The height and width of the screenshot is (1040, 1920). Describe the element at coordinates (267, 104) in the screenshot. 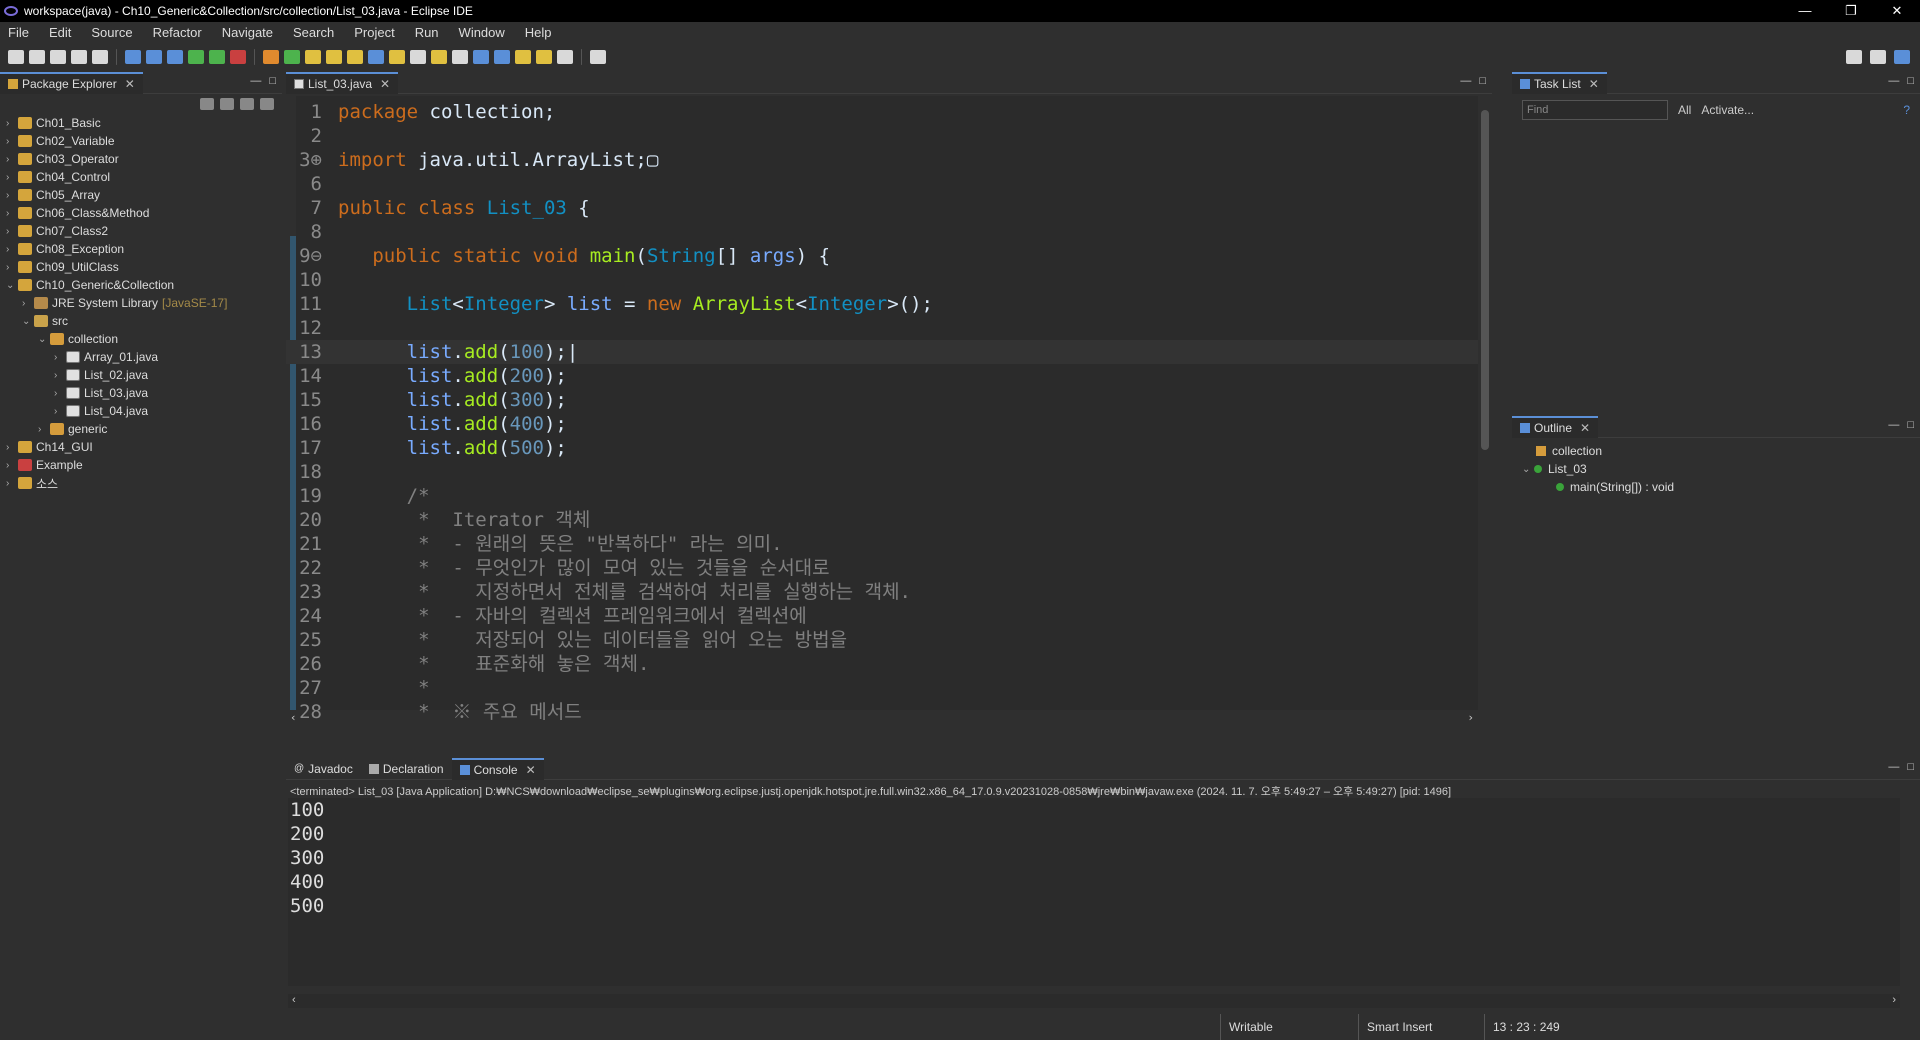

I see `view-menu-icon` at that location.